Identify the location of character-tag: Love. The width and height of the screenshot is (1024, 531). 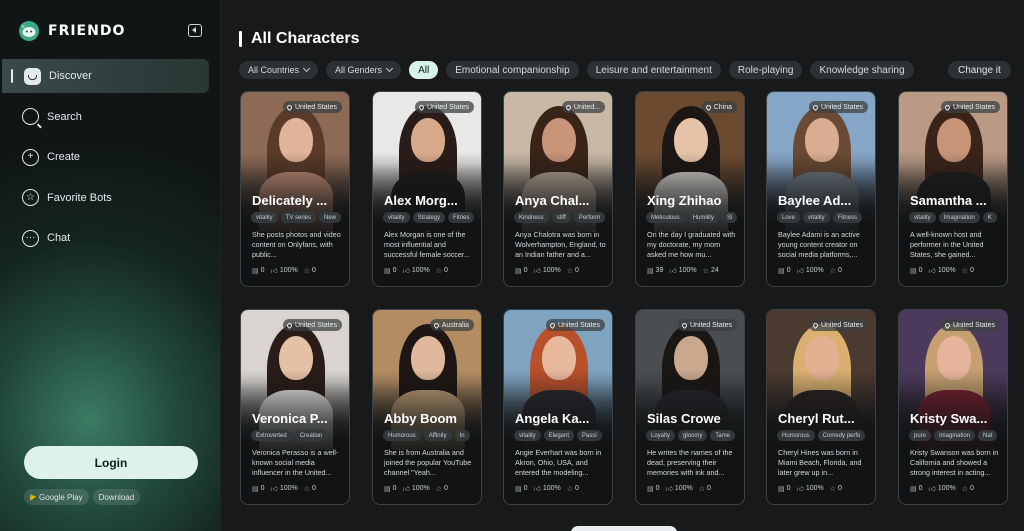
(789, 217).